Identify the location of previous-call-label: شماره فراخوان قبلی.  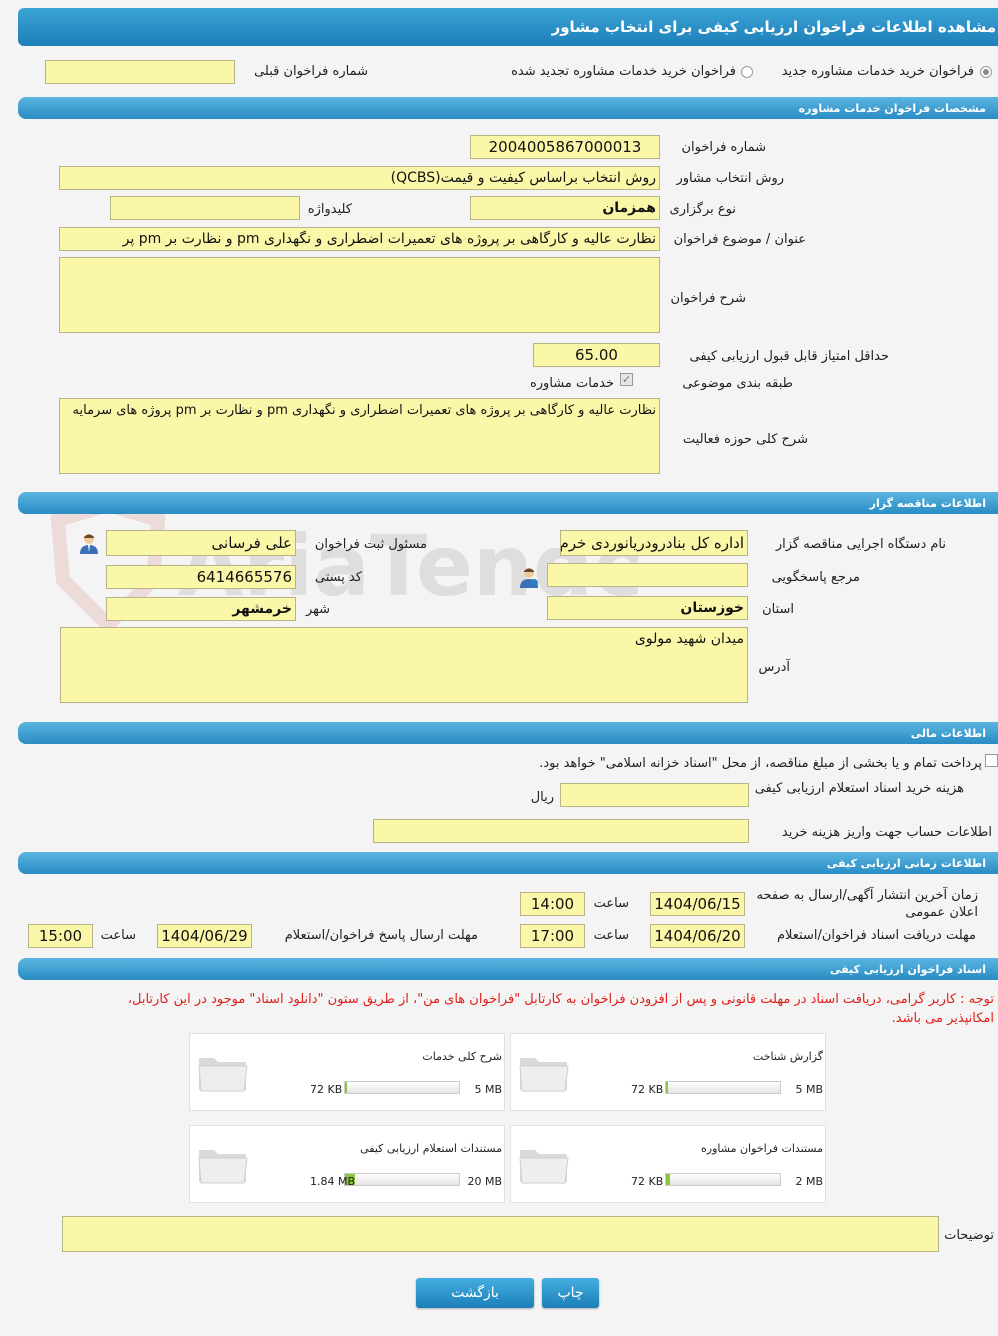
(311, 71).